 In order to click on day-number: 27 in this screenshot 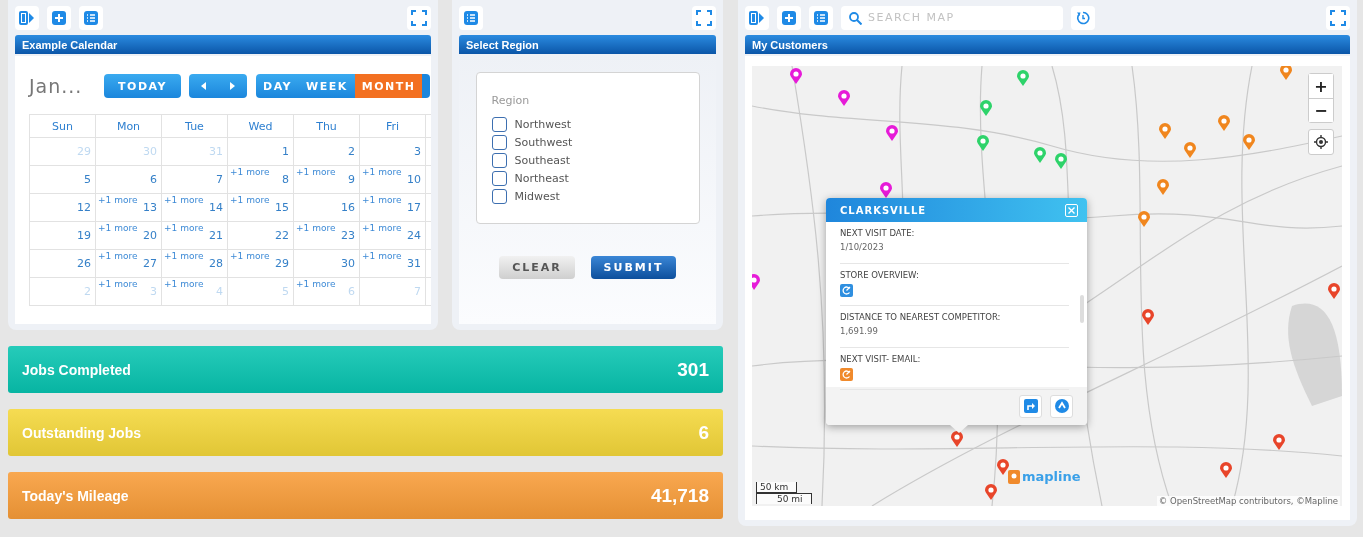, I will do `click(150, 263)`.